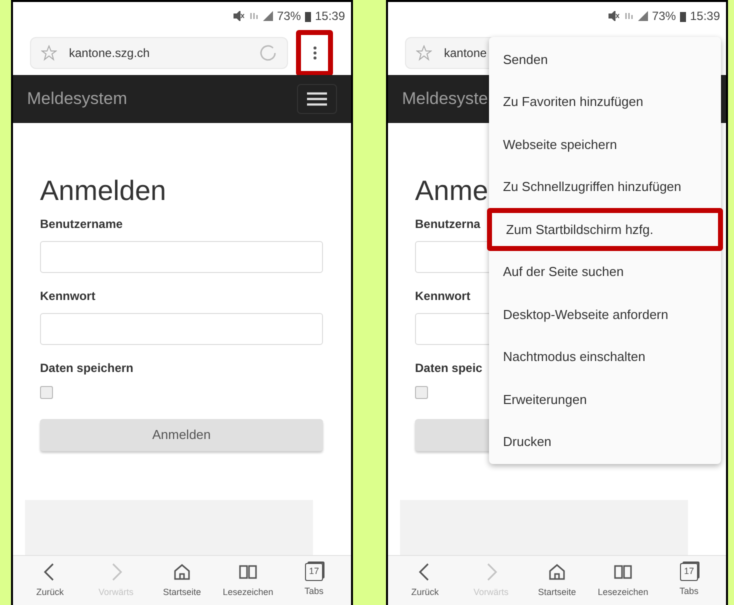 This screenshot has width=734, height=605. Describe the element at coordinates (448, 368) in the screenshot. I see `checkbox-label: Daten speic` at that location.